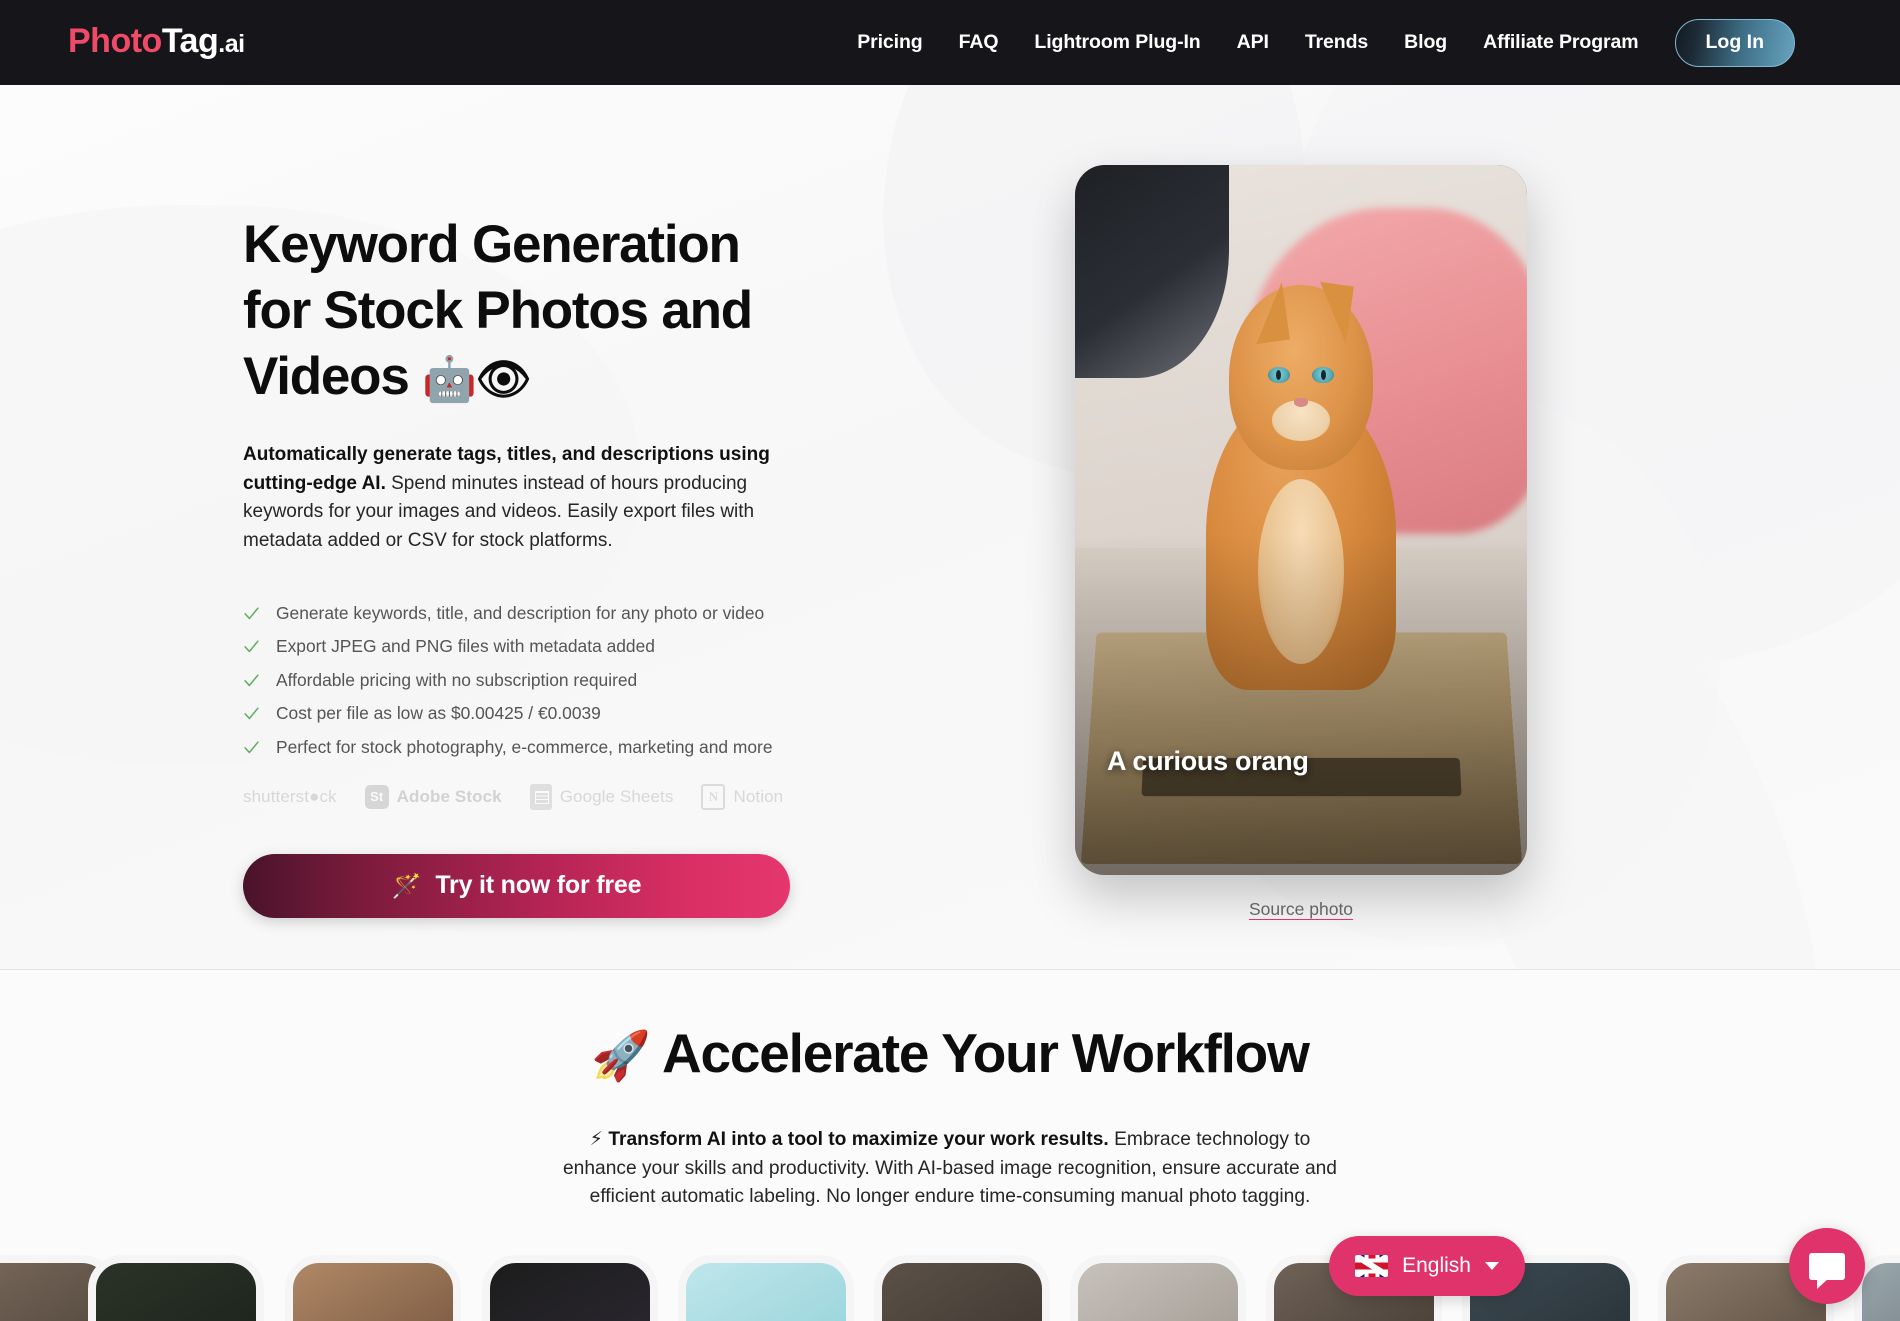 The width and height of the screenshot is (1900, 1321). What do you see at coordinates (190, 41) in the screenshot?
I see `logo-tag-text: Tag` at bounding box center [190, 41].